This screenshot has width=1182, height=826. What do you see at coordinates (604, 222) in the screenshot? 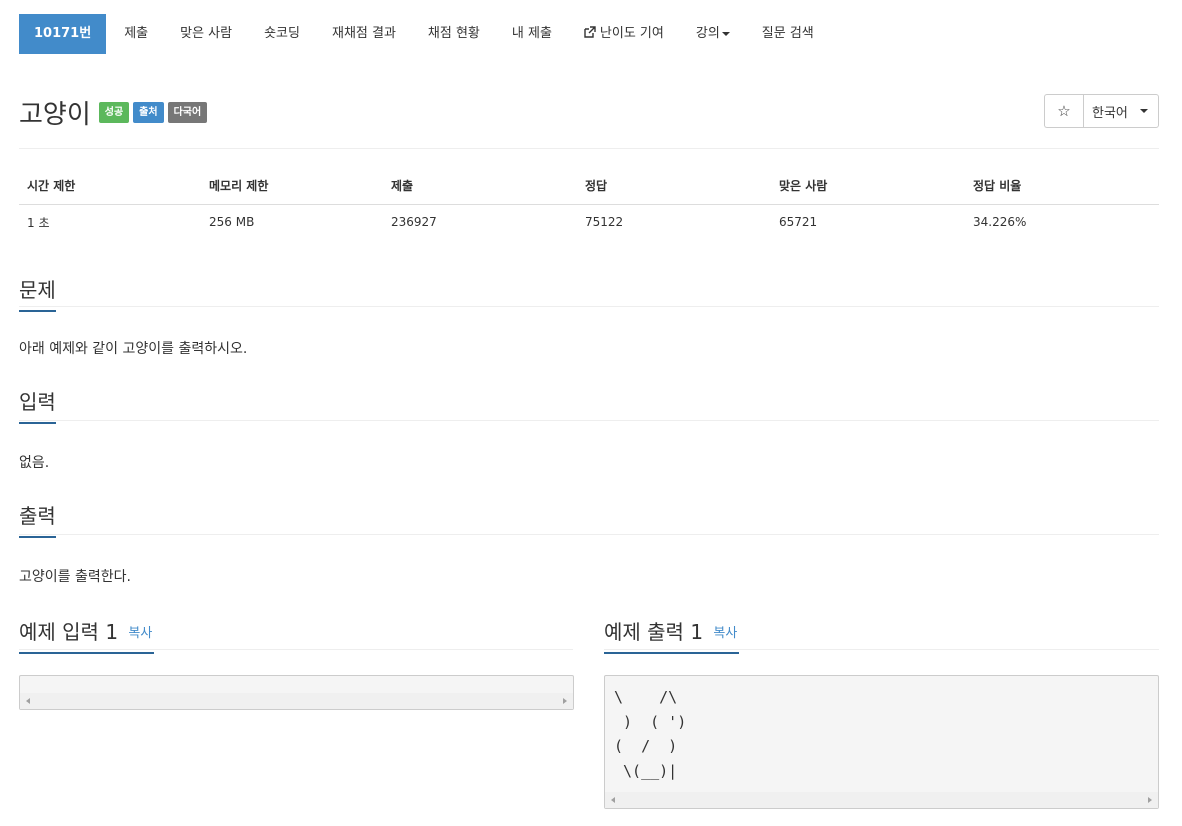
I see `cell-accepted: 75122` at bounding box center [604, 222].